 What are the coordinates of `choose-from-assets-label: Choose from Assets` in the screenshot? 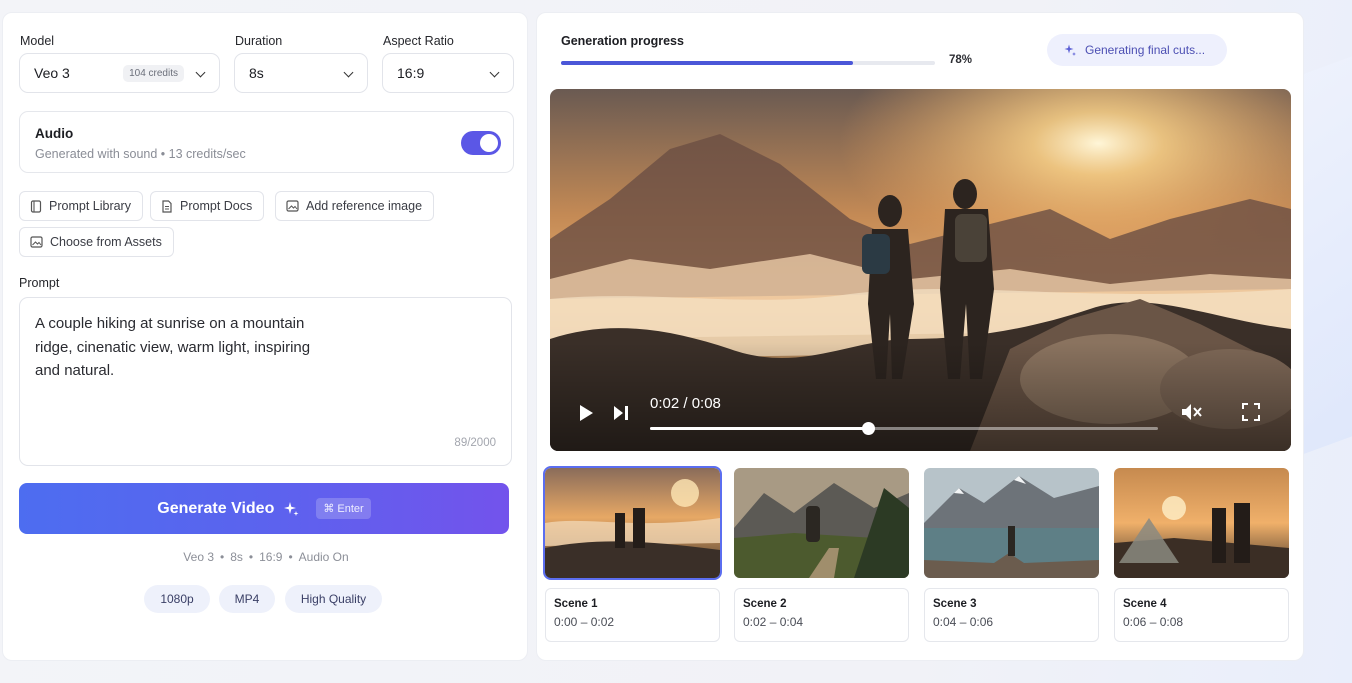 It's located at (106, 242).